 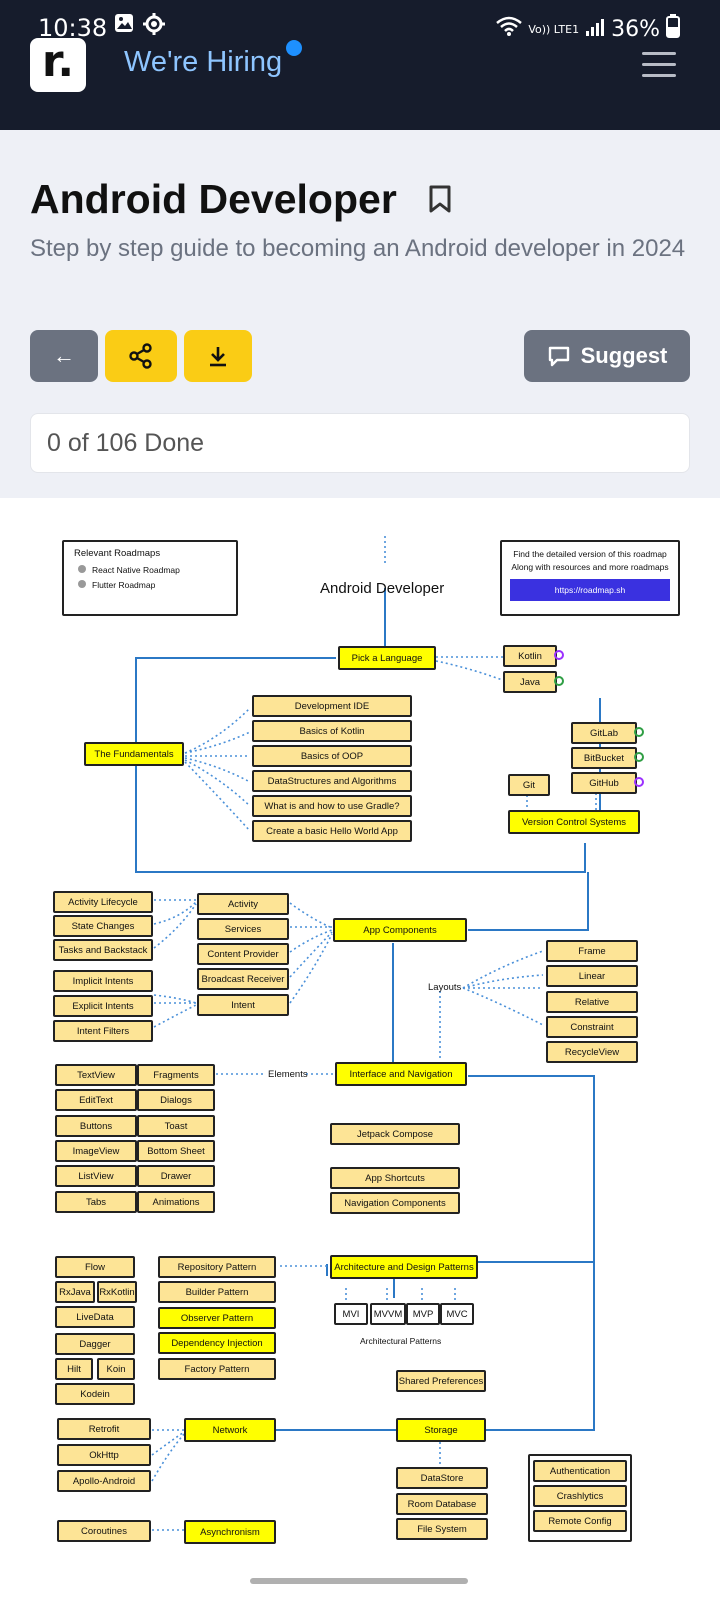 What do you see at coordinates (243, 929) in the screenshot?
I see `component-item: Services` at bounding box center [243, 929].